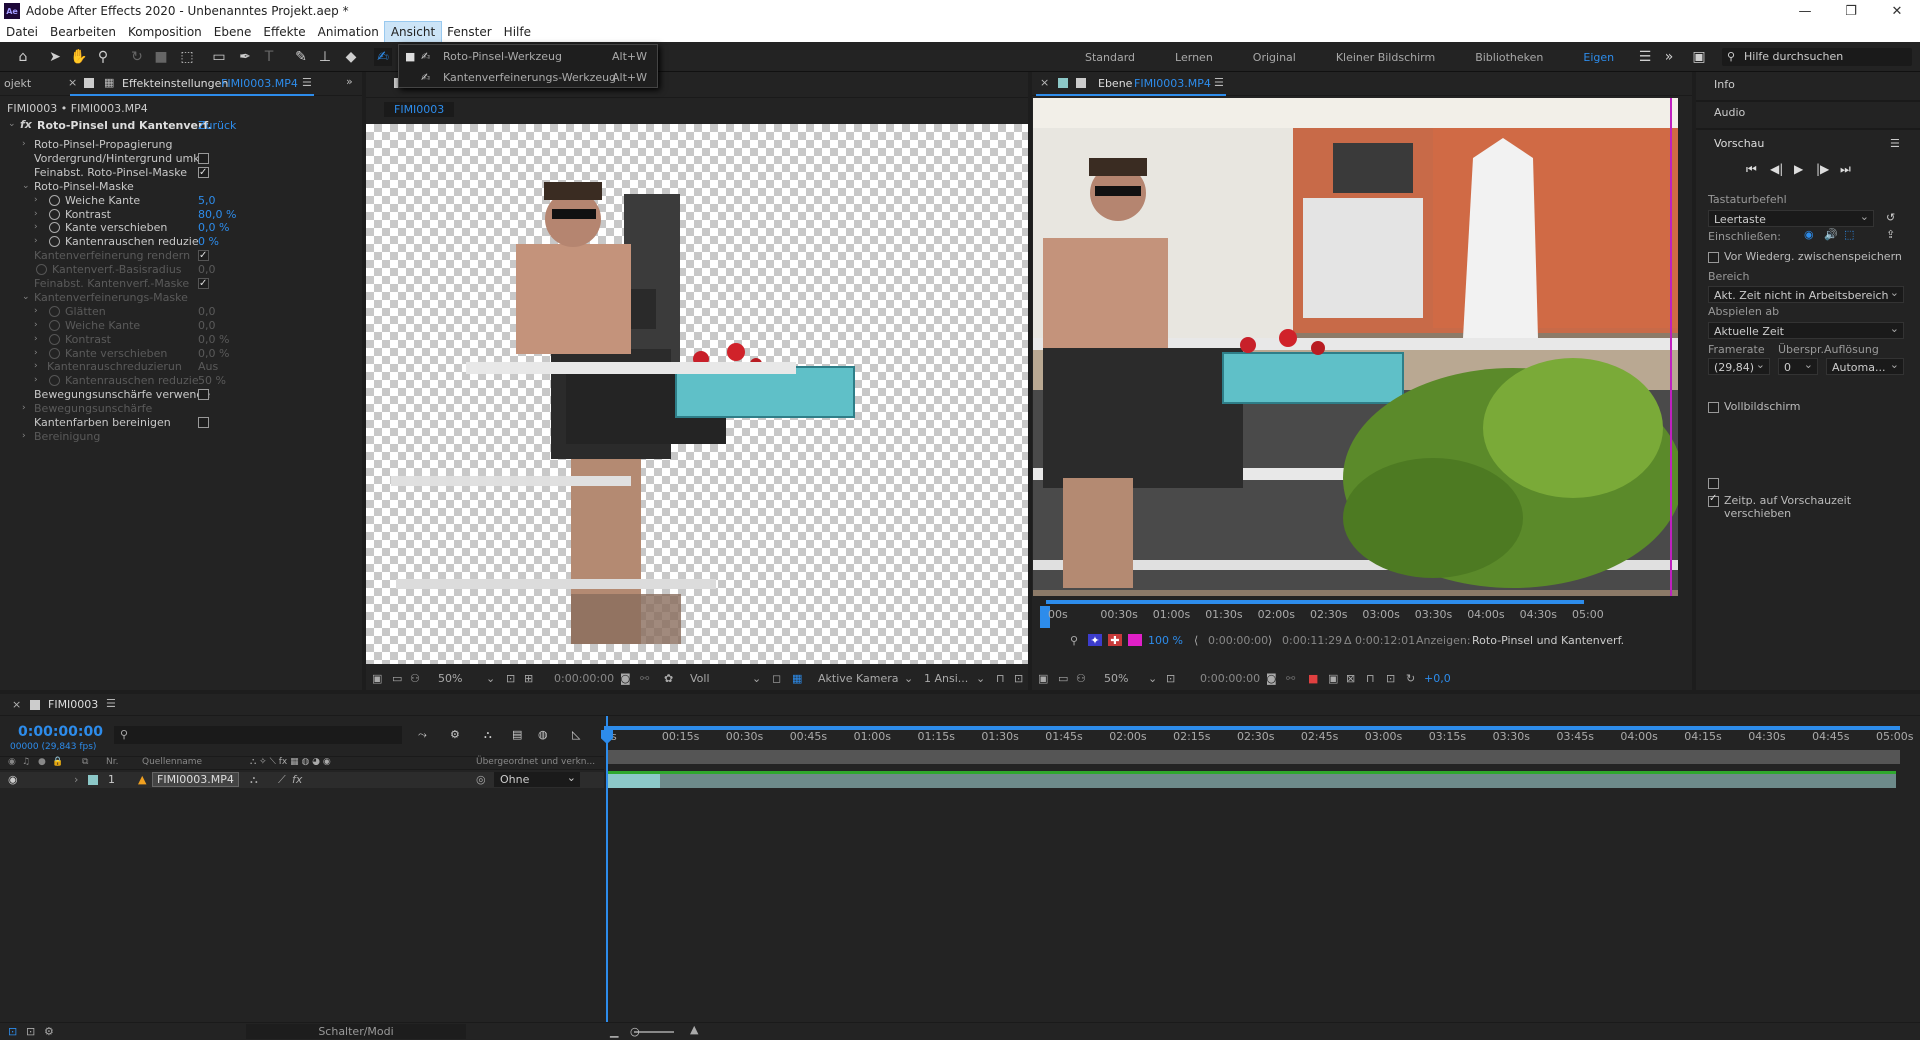 This screenshot has width=1920, height=1040. Describe the element at coordinates (1897, 11) in the screenshot. I see `close-icon: ✕` at that location.